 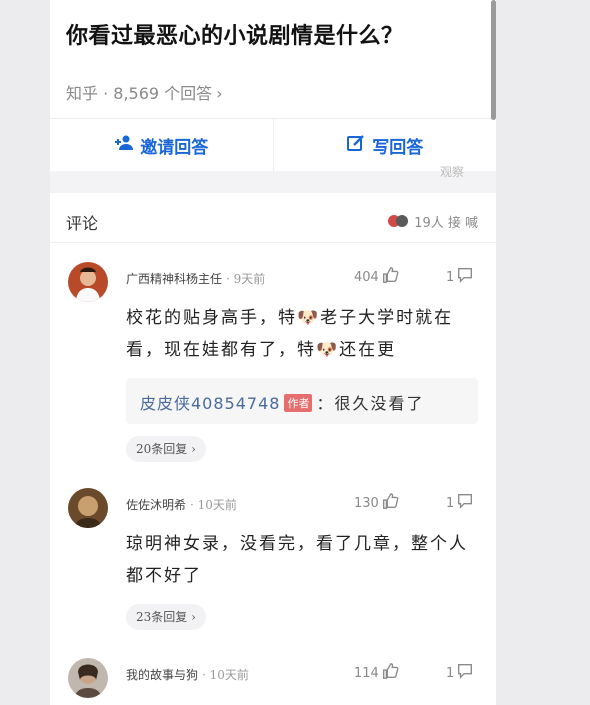 What do you see at coordinates (370, 403) in the screenshot?
I see `reply-text: ：很久没看了` at bounding box center [370, 403].